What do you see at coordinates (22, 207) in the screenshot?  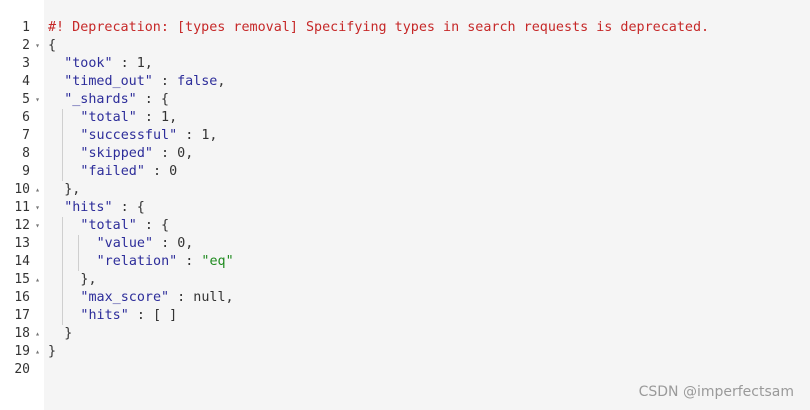 I see `line-number: 11` at bounding box center [22, 207].